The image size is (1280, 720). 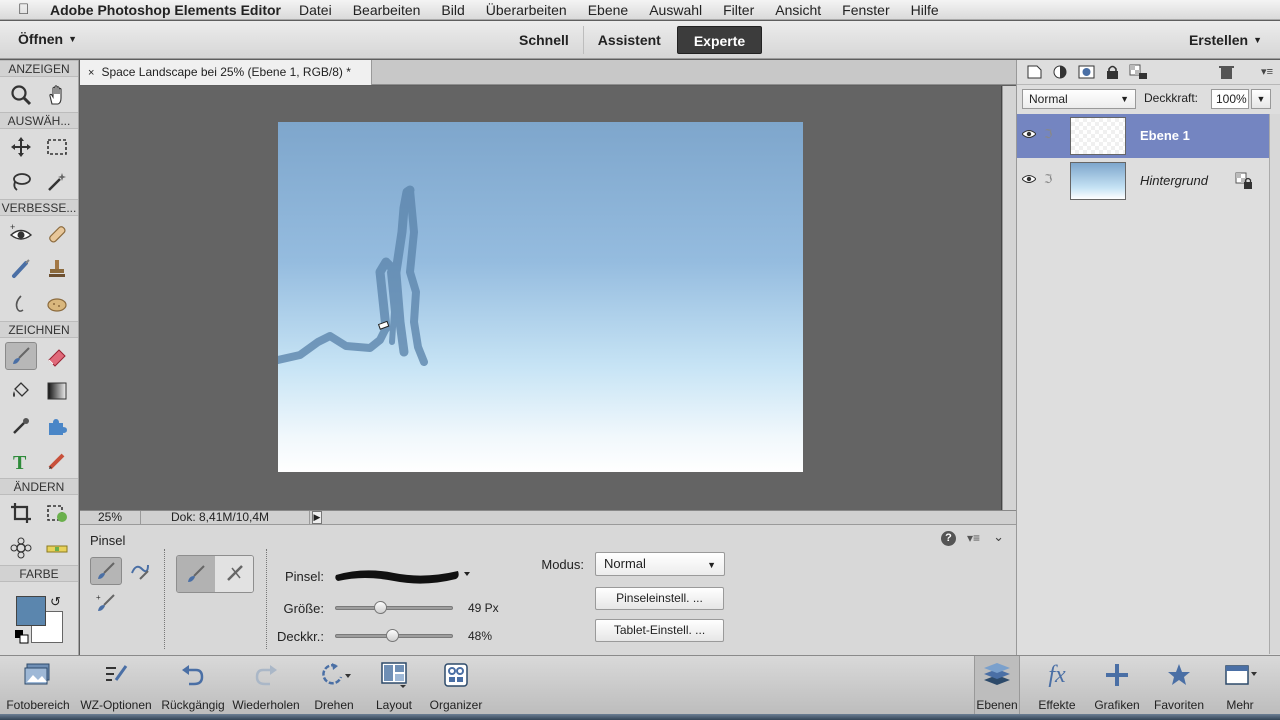 I want to click on organizer-button: Organizer, so click(x=456, y=685).